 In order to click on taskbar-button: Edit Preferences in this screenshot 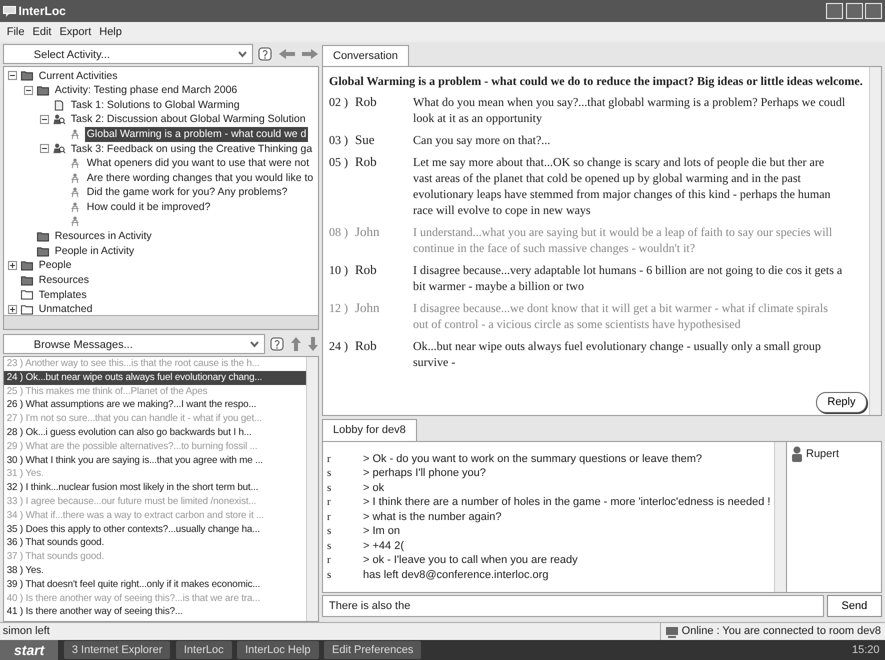, I will do `click(373, 650)`.